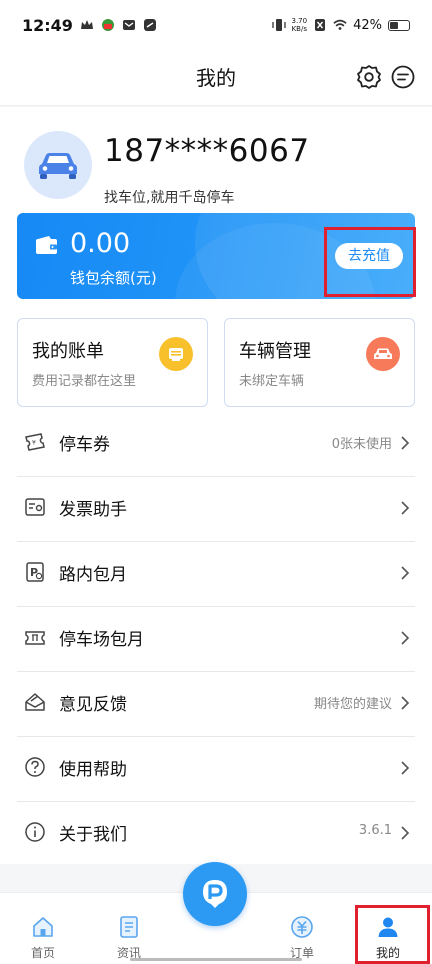 This screenshot has width=432, height=964. I want to click on user-slogan: 找车位,就用千岛停车, so click(169, 198).